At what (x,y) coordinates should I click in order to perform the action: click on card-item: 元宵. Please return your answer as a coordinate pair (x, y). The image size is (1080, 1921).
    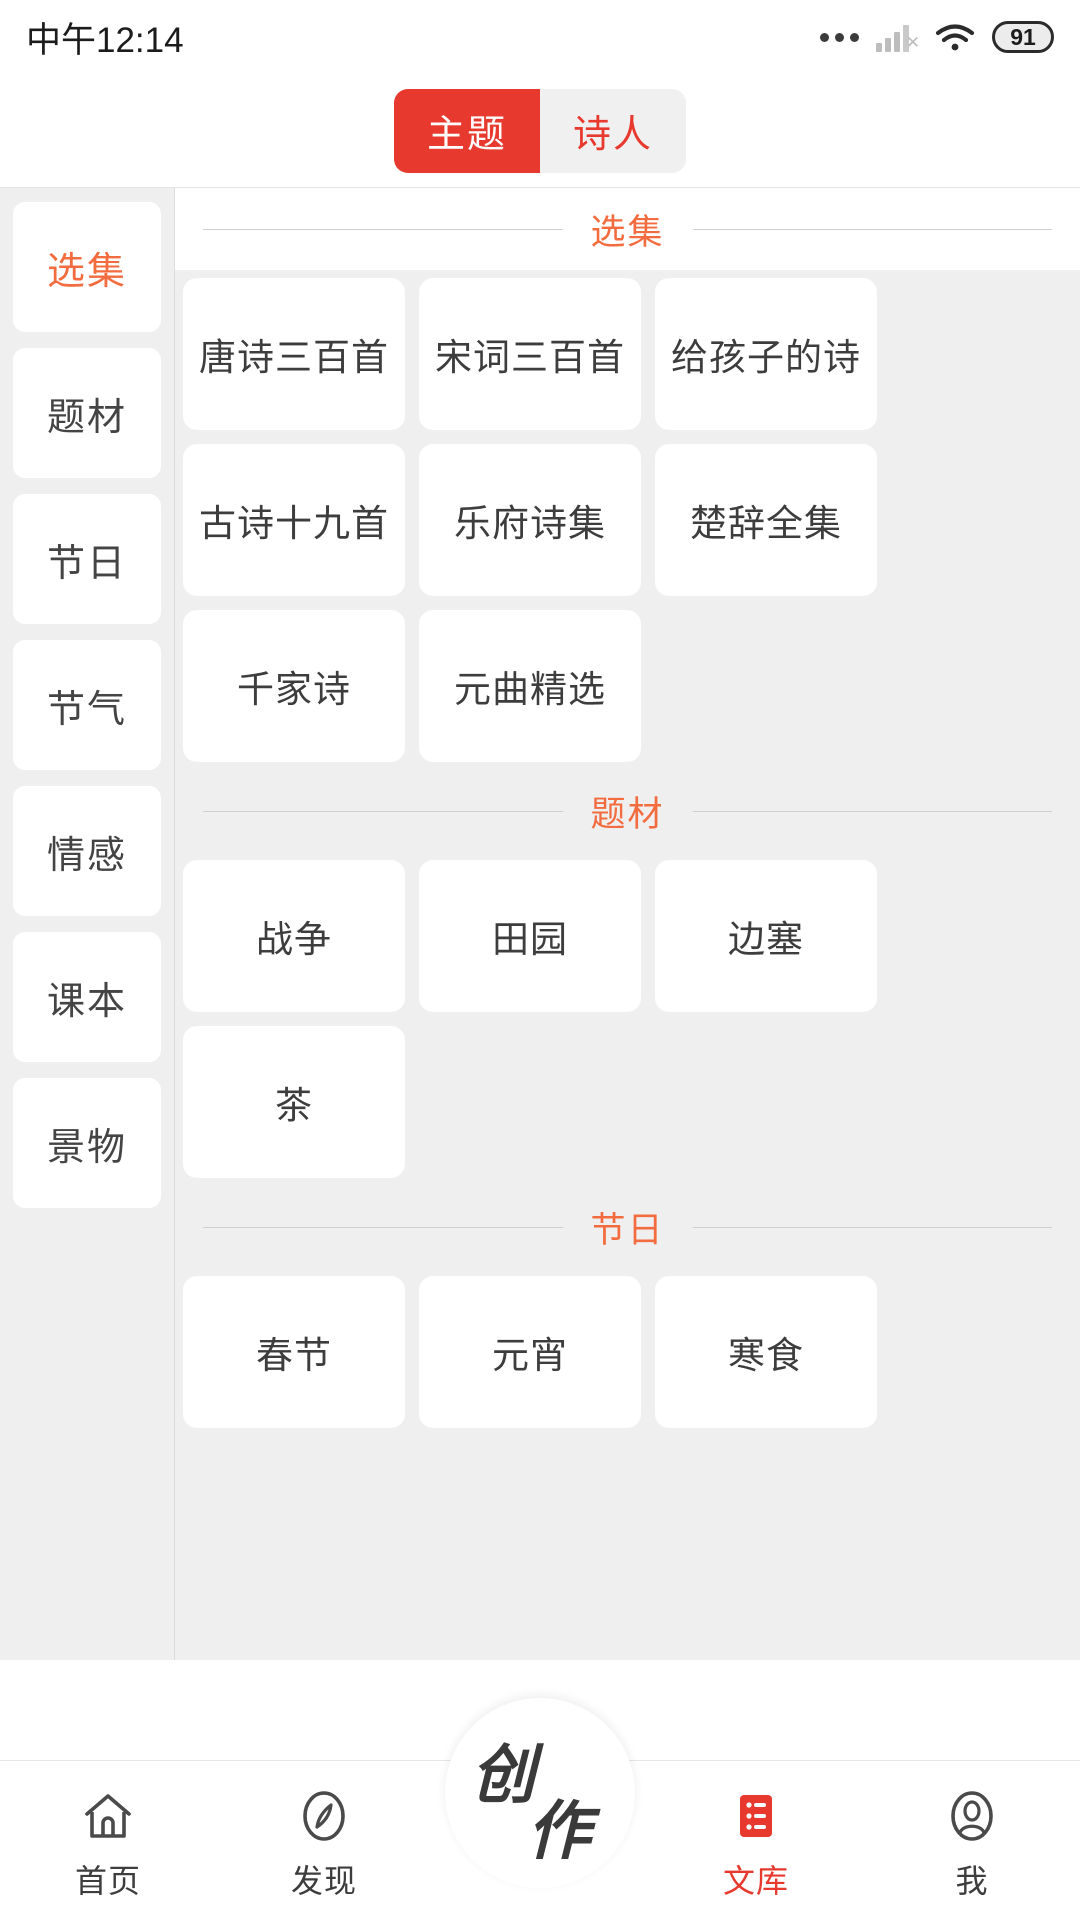
    Looking at the image, I should click on (530, 1352).